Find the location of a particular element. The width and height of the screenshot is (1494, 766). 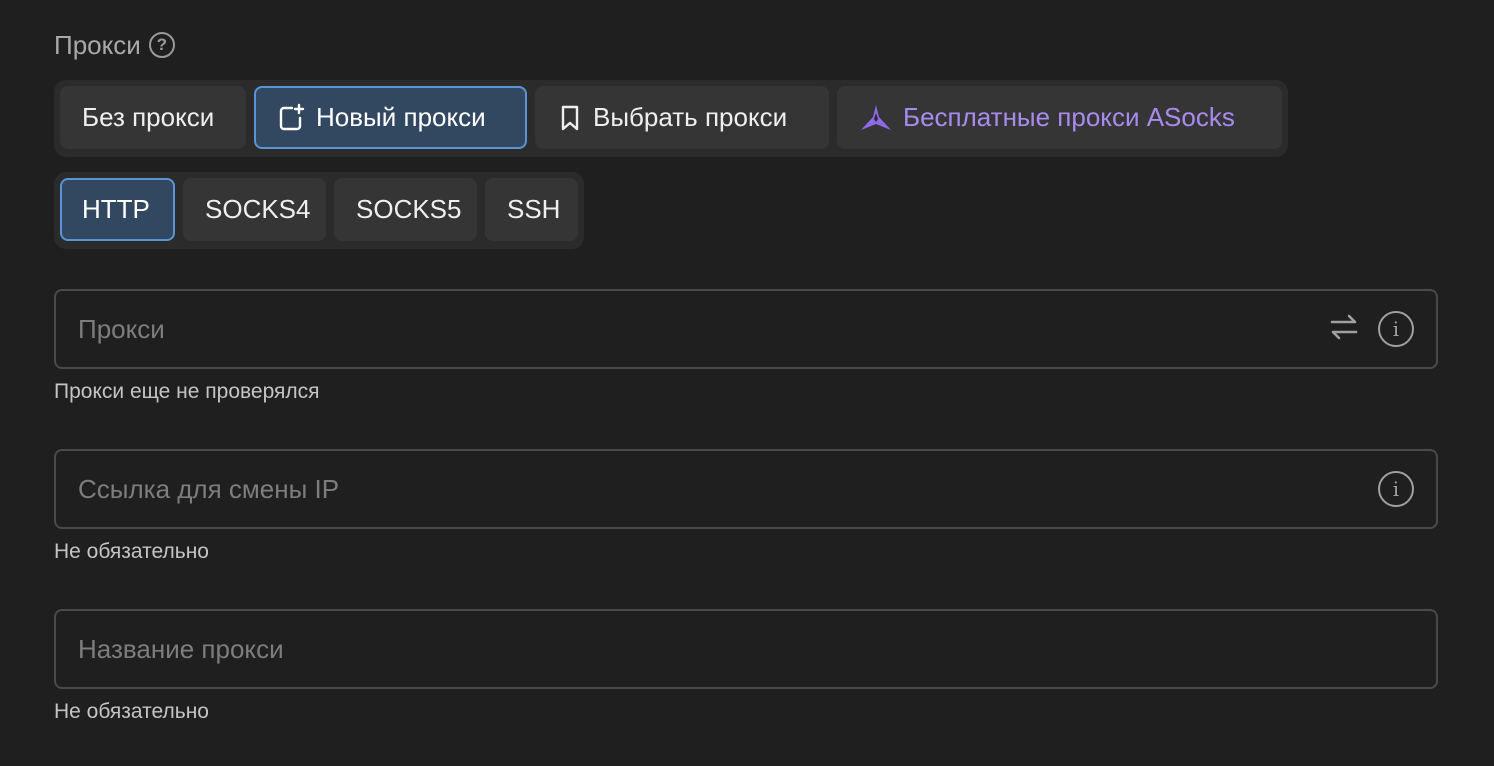

change-ip-link-input is located at coordinates (728, 489).